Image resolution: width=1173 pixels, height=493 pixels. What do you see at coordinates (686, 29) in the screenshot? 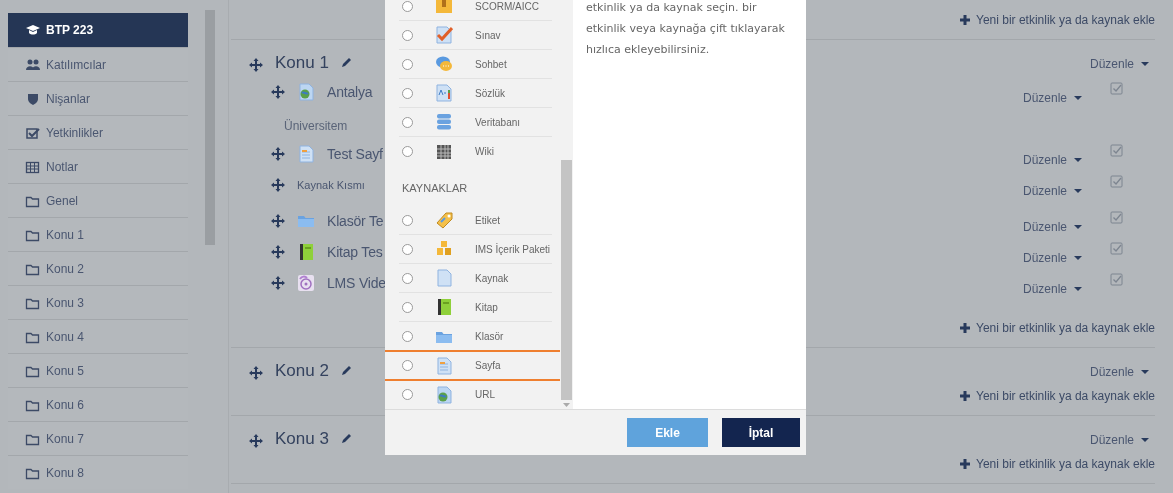
I see `help-text: etkinlik ya da kaynak seçin. bir etkinlik veya kaynağa çift tıklayarak hızlıca ekleyebilirsiniz.` at bounding box center [686, 29].